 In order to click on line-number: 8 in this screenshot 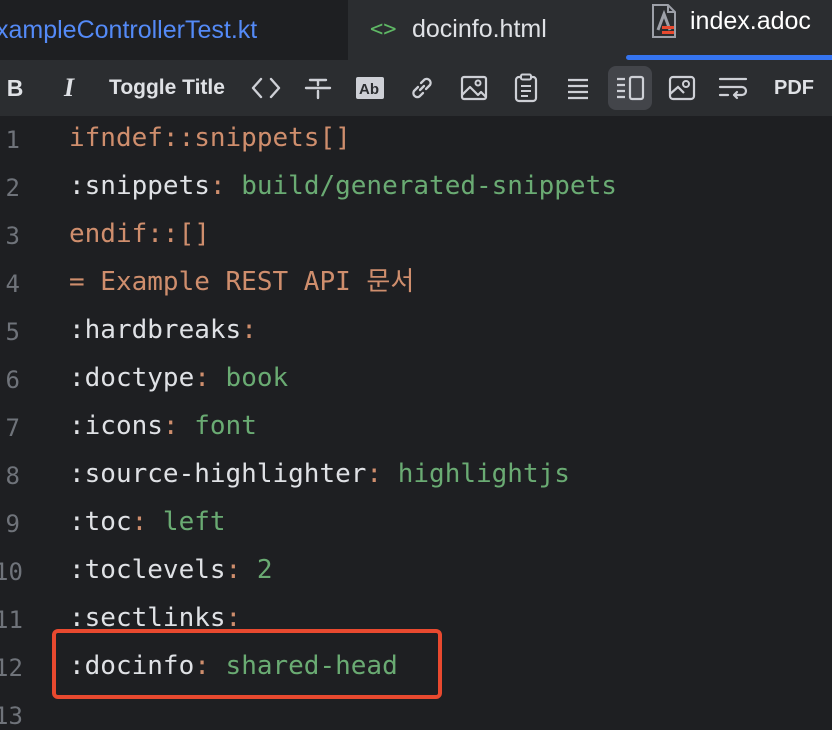, I will do `click(12, 476)`.